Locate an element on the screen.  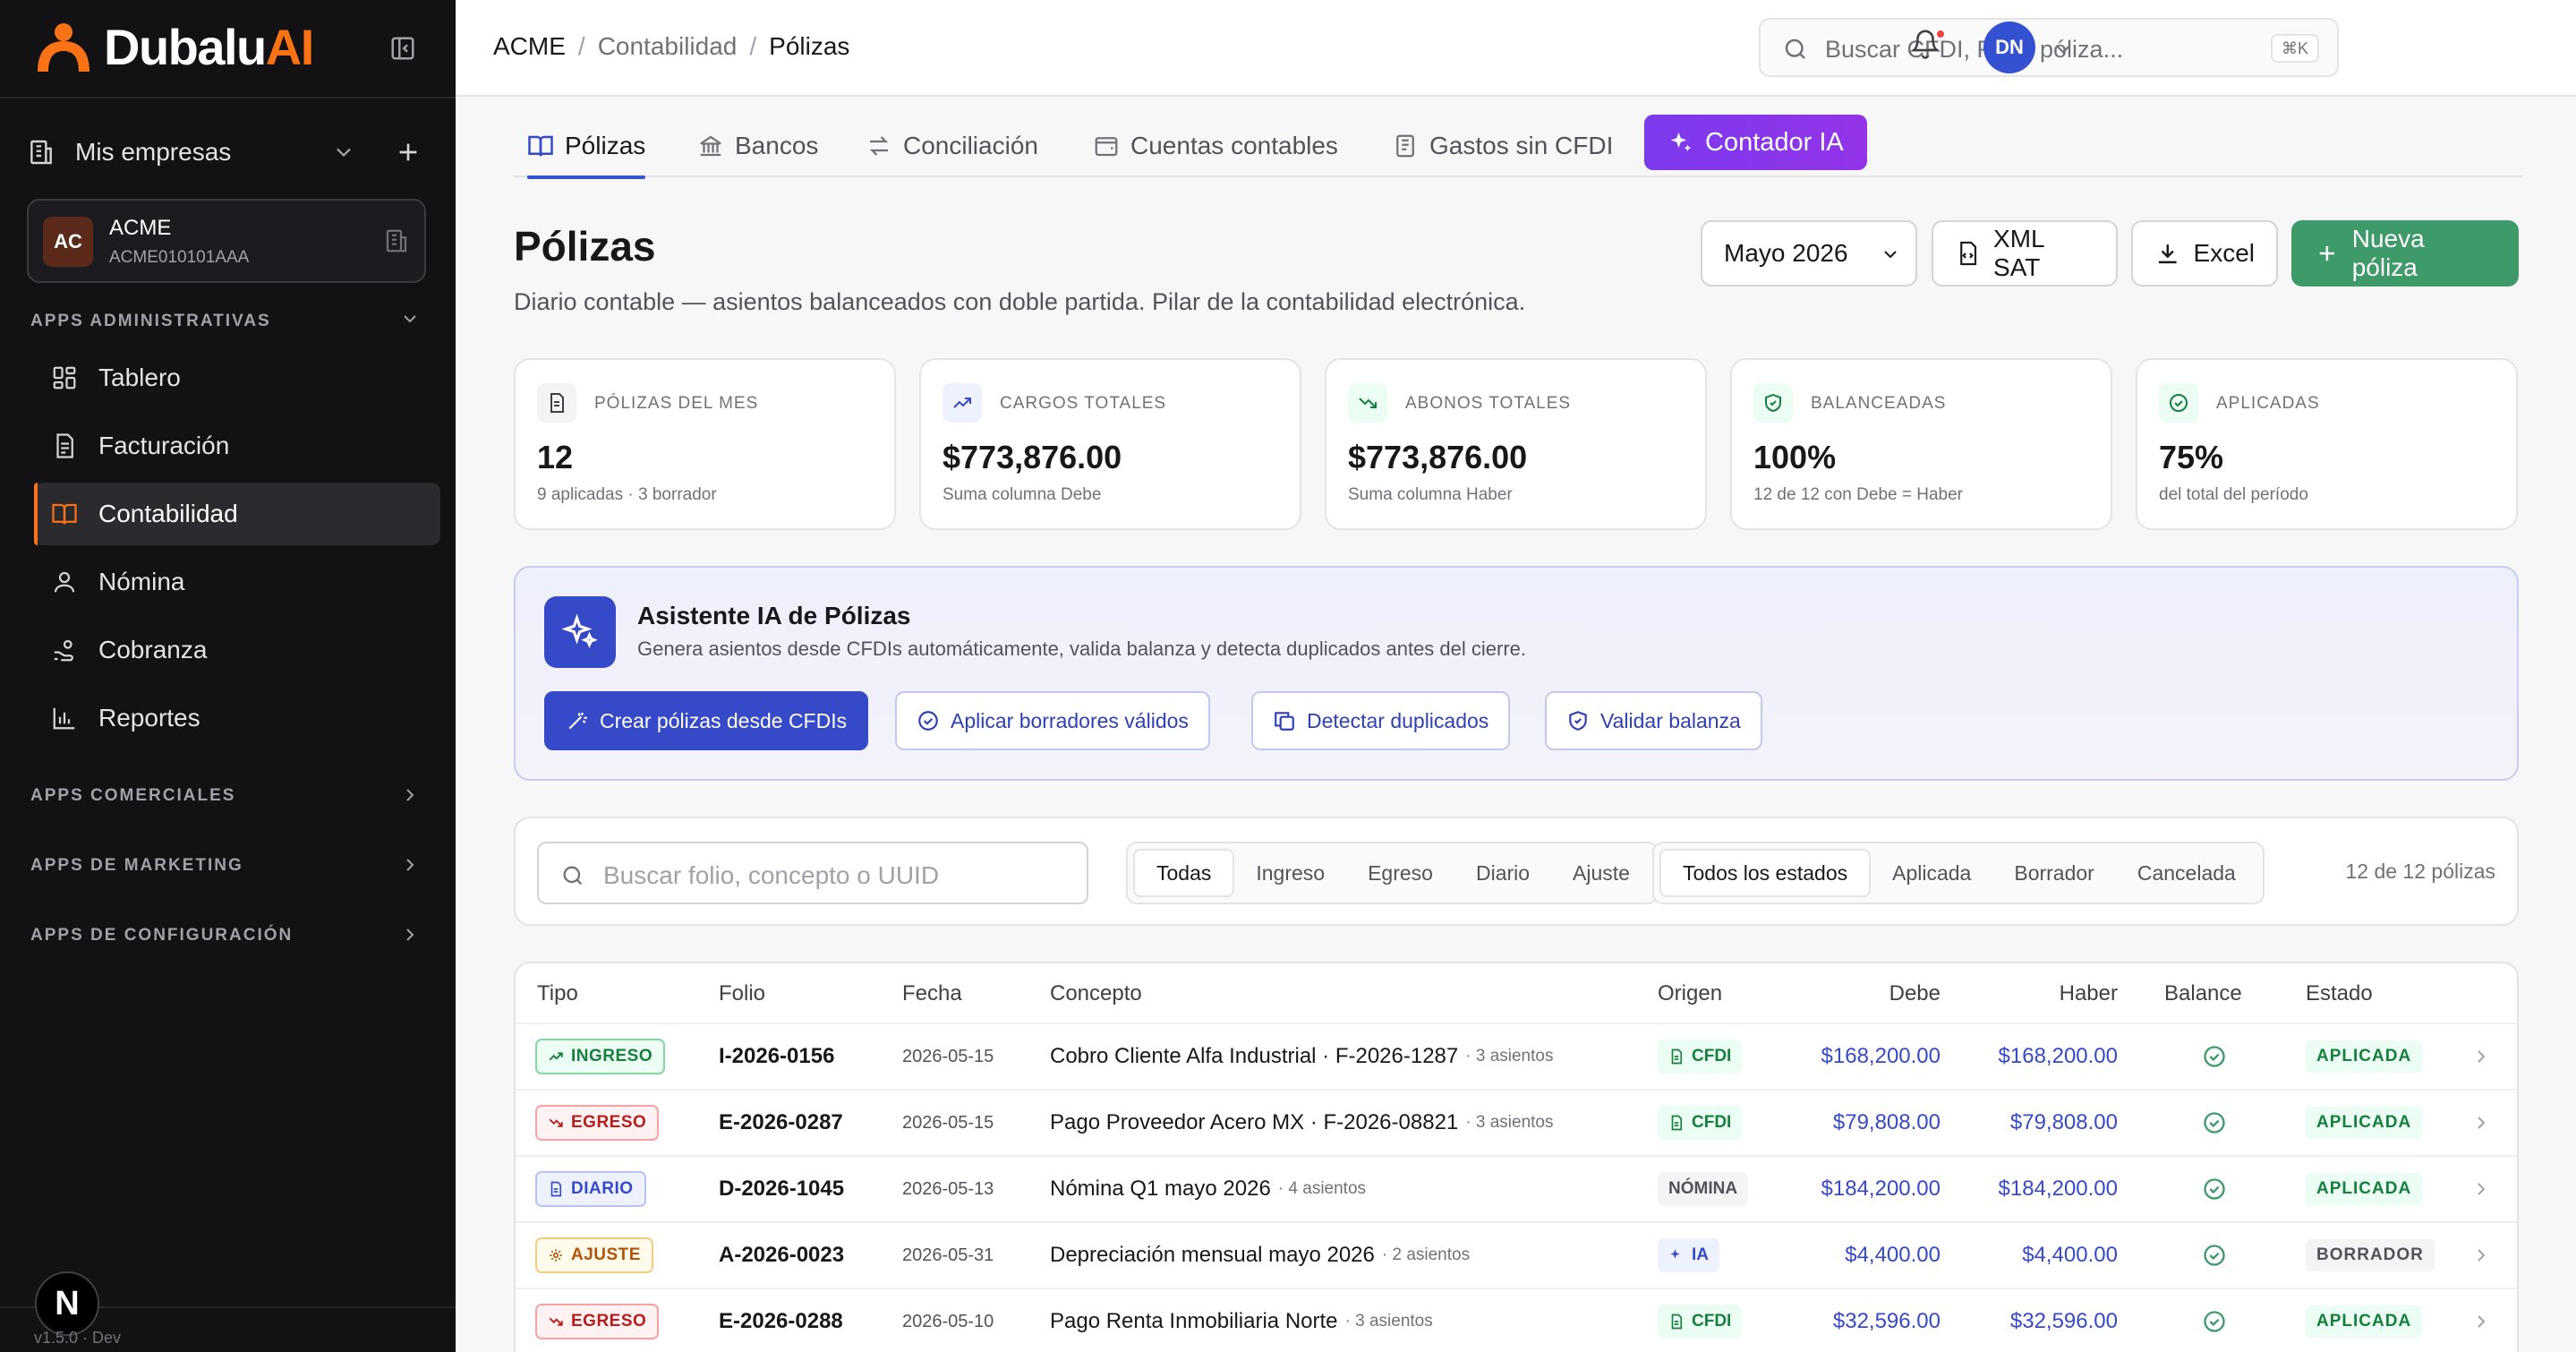
column-header-origen: Origen is located at coordinates (1690, 993).